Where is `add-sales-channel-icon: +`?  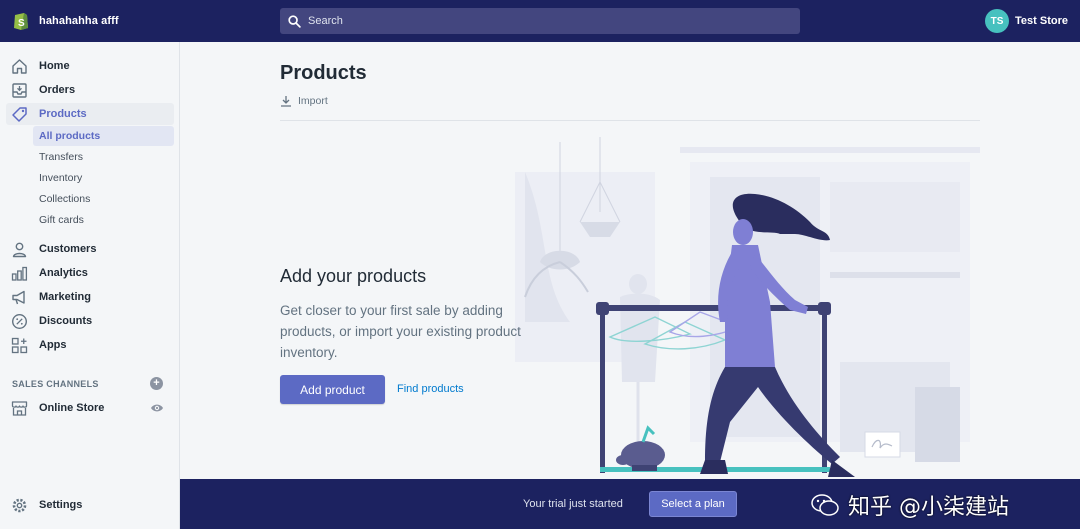 add-sales-channel-icon: + is located at coordinates (156, 383).